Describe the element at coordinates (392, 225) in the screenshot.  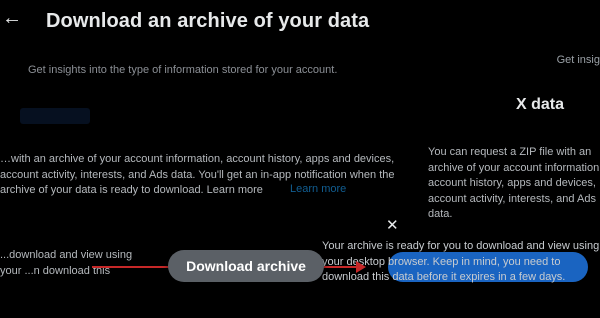
I see `close-icon: ✕` at that location.